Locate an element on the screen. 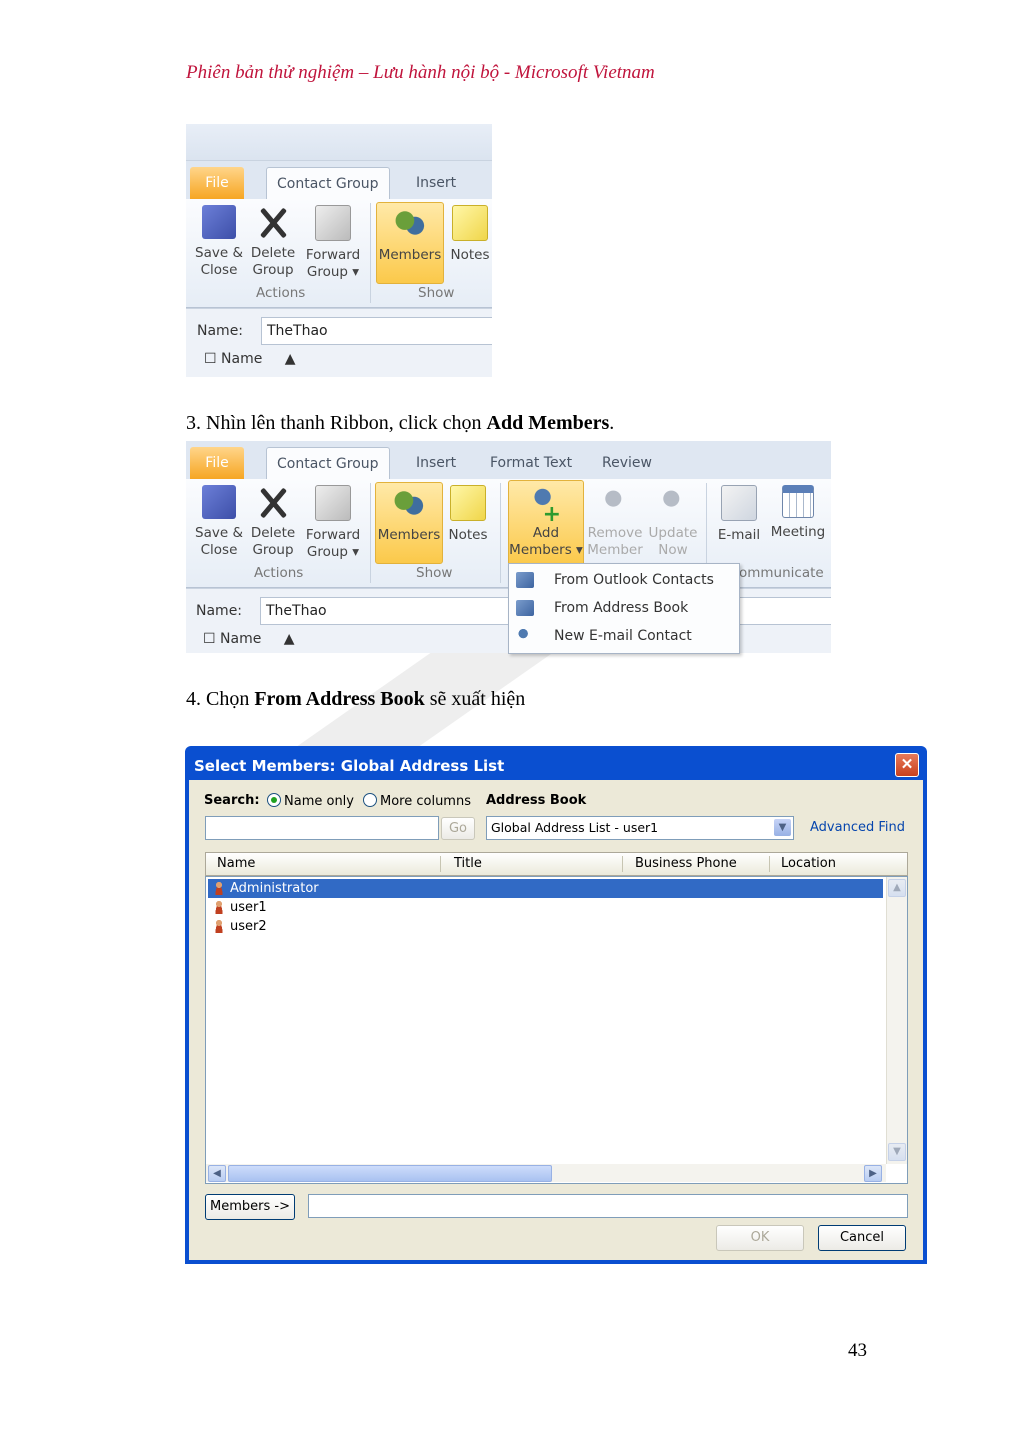 This screenshot has height=1448, width=1024. scroll-up-icon: ▲ is located at coordinates (897, 888).